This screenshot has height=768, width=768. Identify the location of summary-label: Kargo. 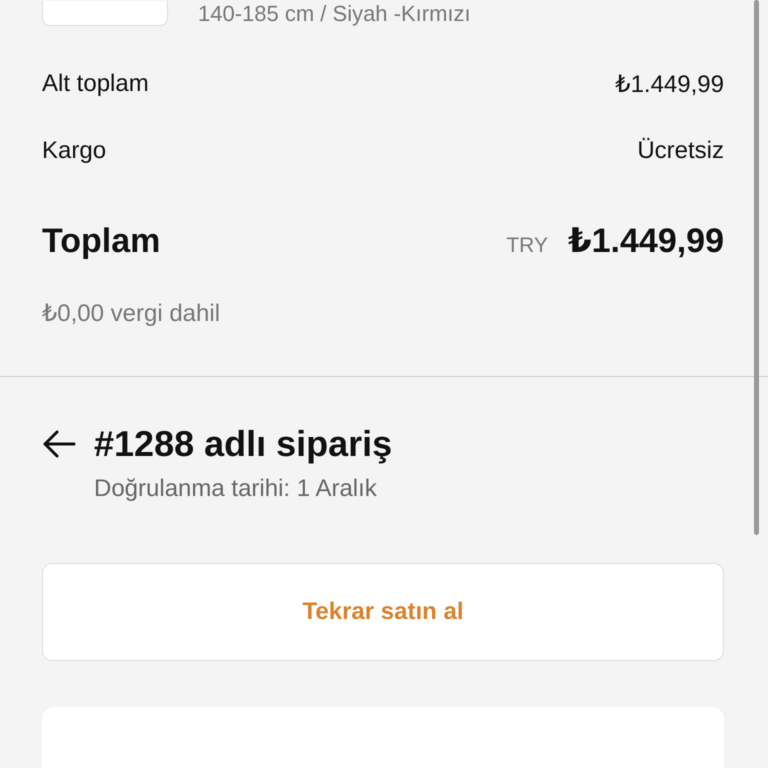
(74, 151).